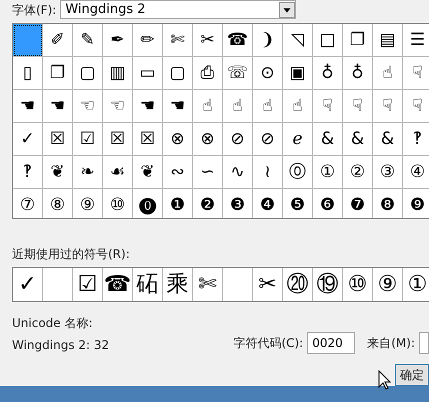 The height and width of the screenshot is (402, 429). I want to click on recent-symbol-cell: ①, so click(416, 285).